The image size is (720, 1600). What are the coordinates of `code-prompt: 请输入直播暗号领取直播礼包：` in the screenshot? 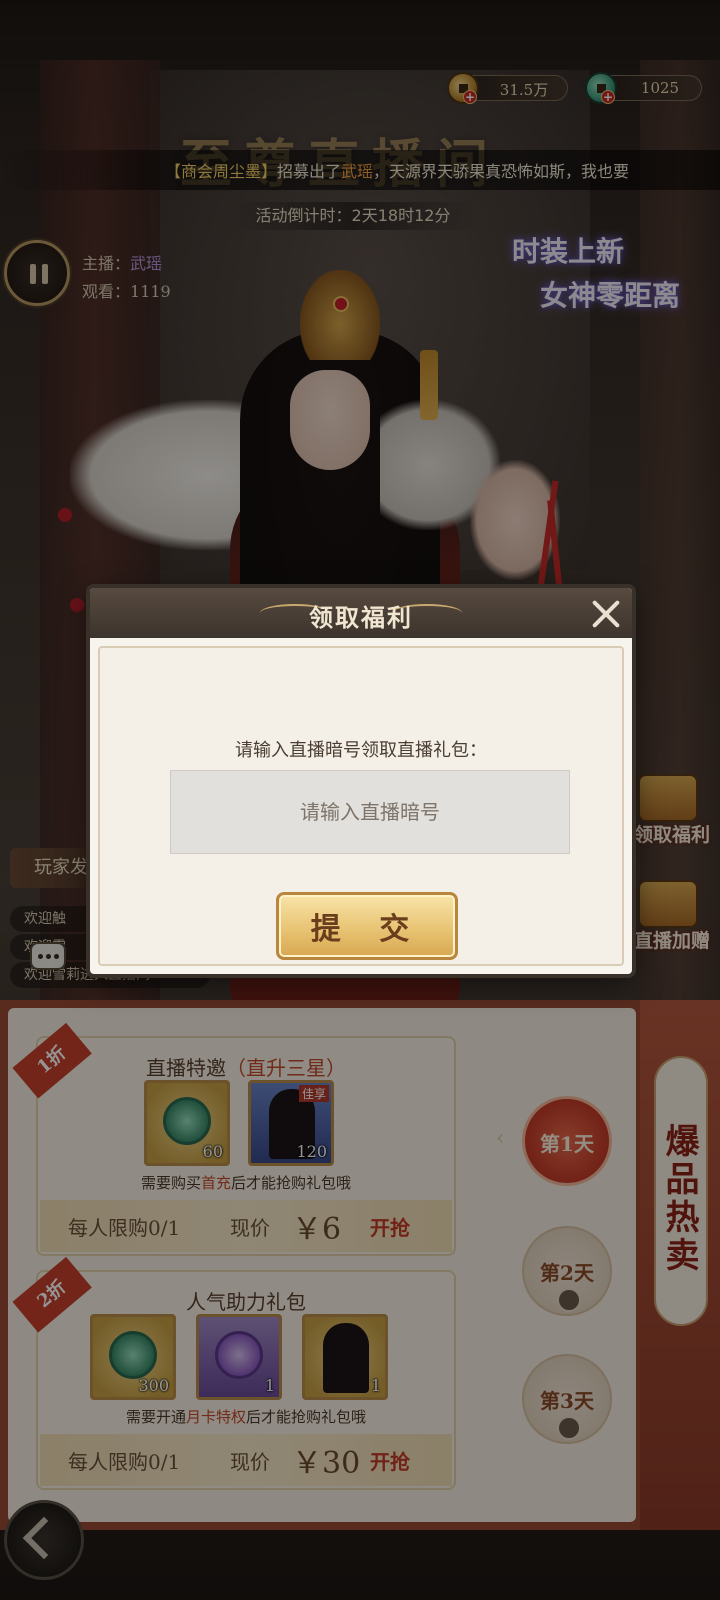 It's located at (361, 750).